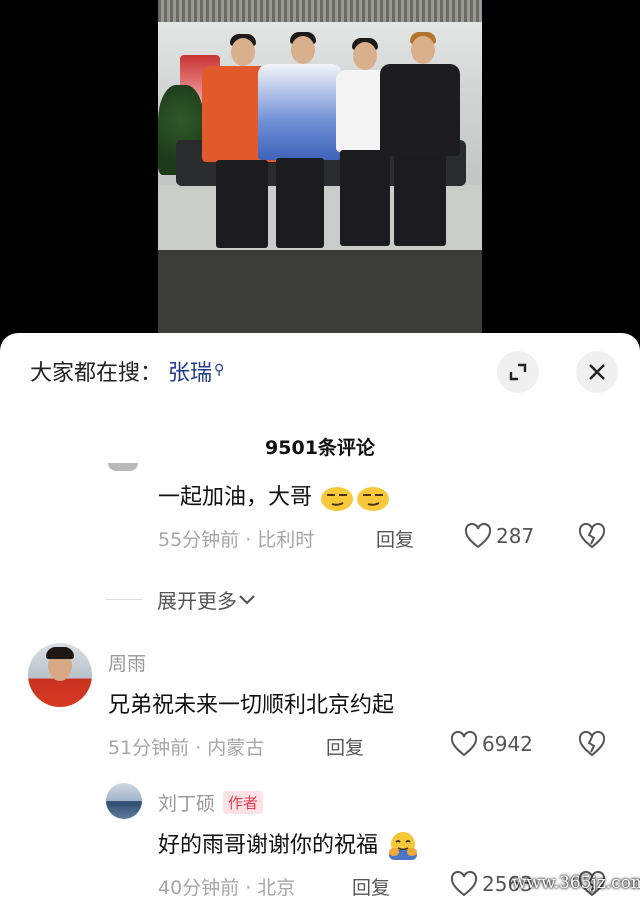 The width and height of the screenshot is (640, 898). I want to click on comment-location: 北京, so click(276, 887).